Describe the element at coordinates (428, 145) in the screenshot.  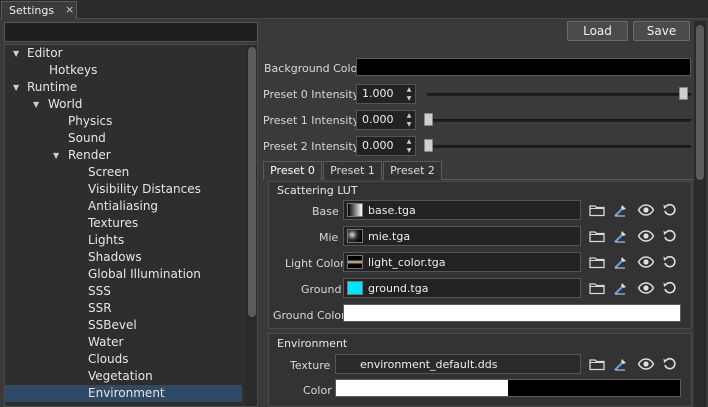
I see `preset2-slider-handle` at that location.